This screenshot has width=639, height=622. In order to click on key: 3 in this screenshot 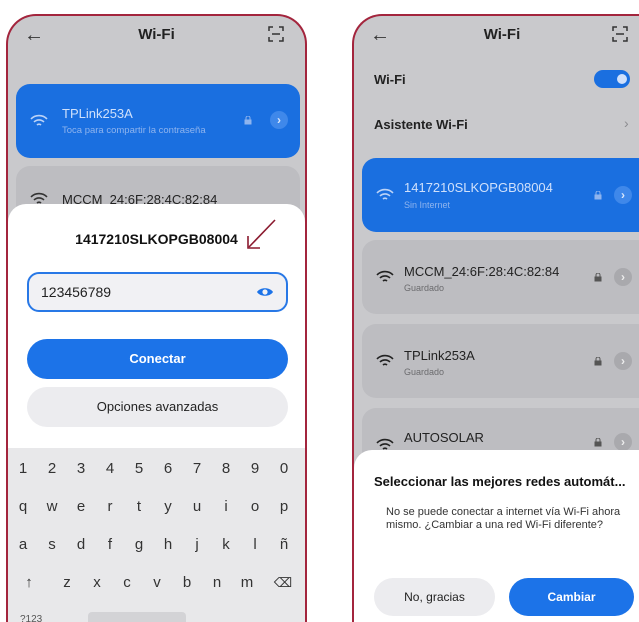, I will do `click(81, 469)`.